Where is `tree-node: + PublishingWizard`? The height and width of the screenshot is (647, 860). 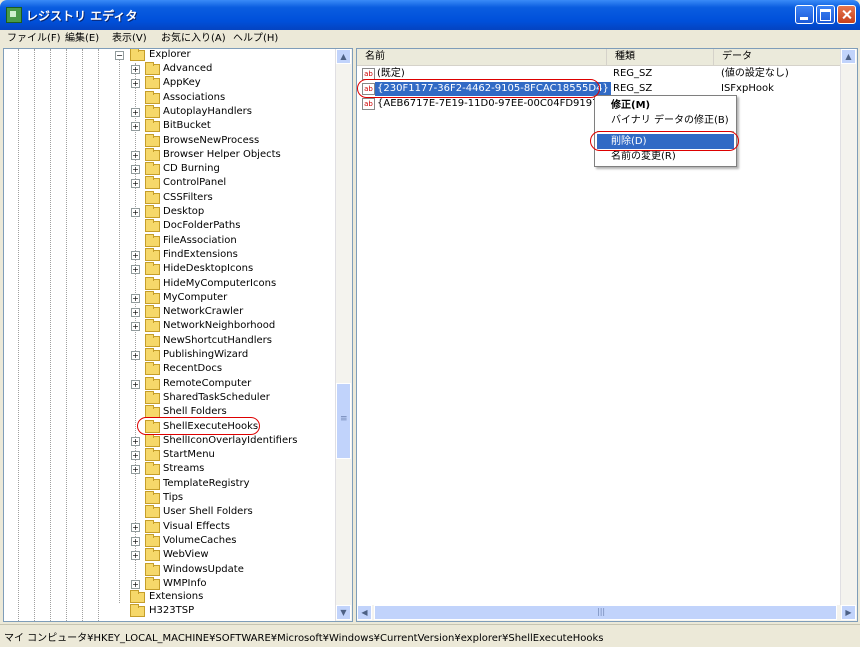
tree-node: + PublishingWizard is located at coordinates (233, 355).